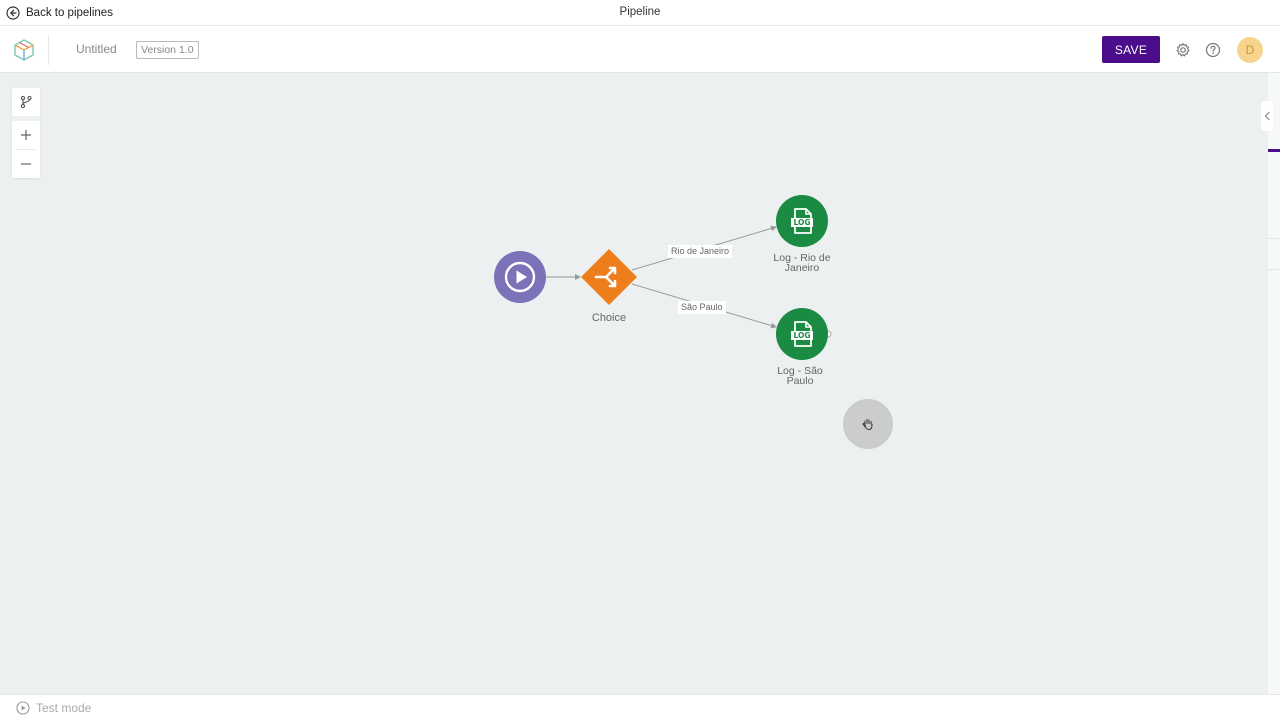 This screenshot has height=720, width=1280. I want to click on save-button: SAVE, so click(1131, 49).